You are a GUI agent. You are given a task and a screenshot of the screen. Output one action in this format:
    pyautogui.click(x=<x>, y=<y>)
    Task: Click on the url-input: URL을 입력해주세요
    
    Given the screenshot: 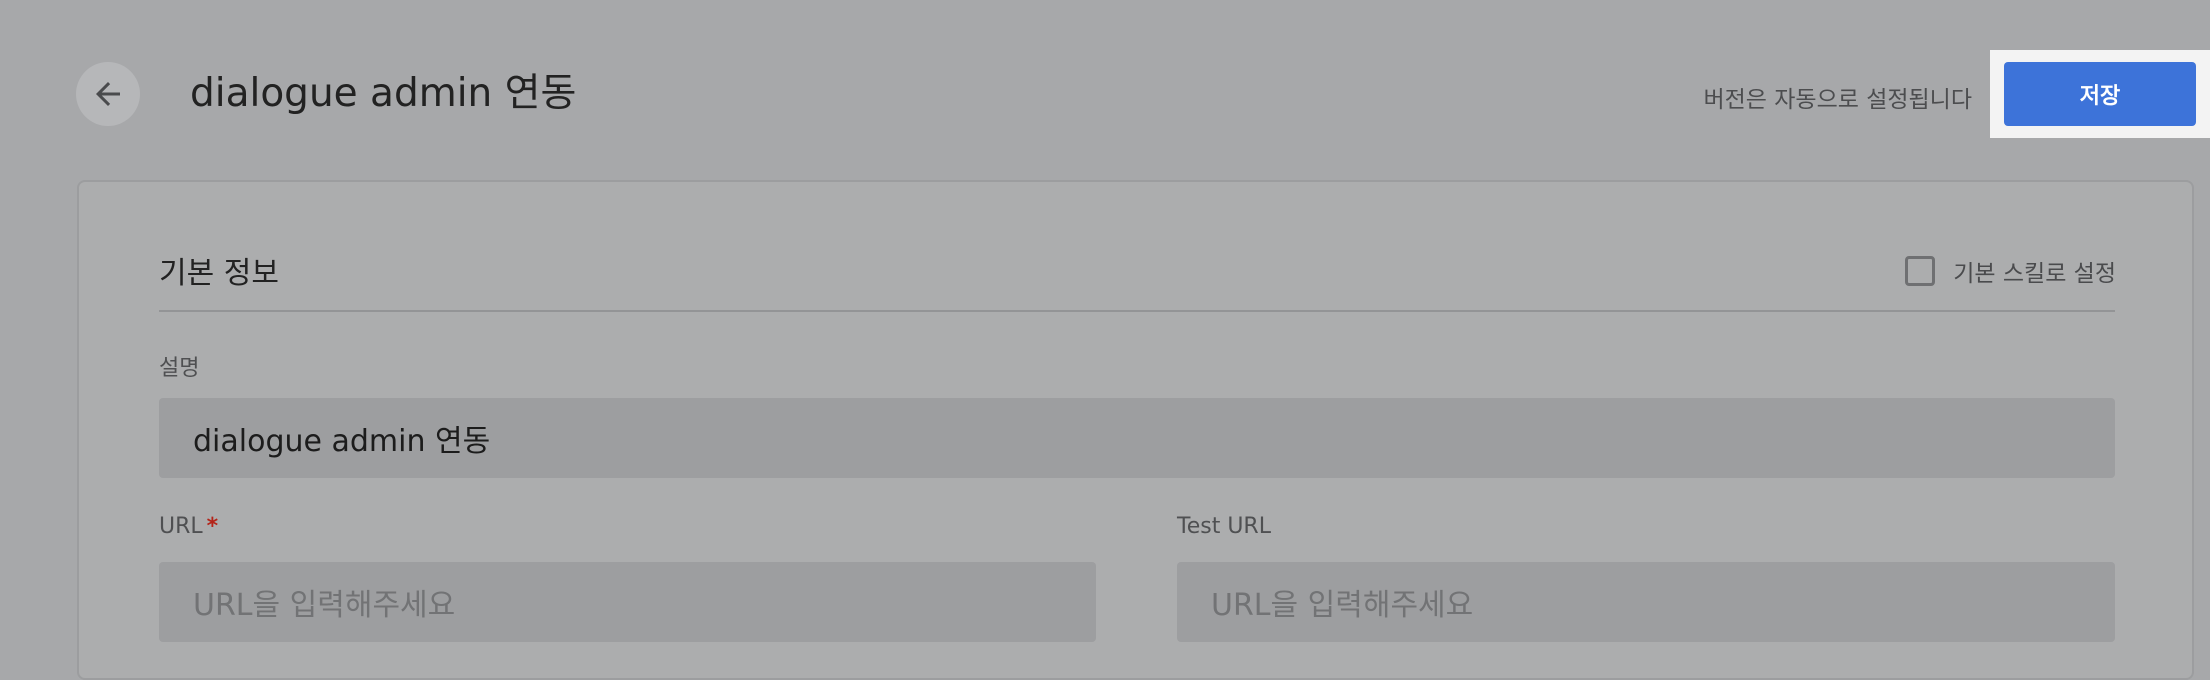 What is the action you would take?
    pyautogui.click(x=627, y=602)
    